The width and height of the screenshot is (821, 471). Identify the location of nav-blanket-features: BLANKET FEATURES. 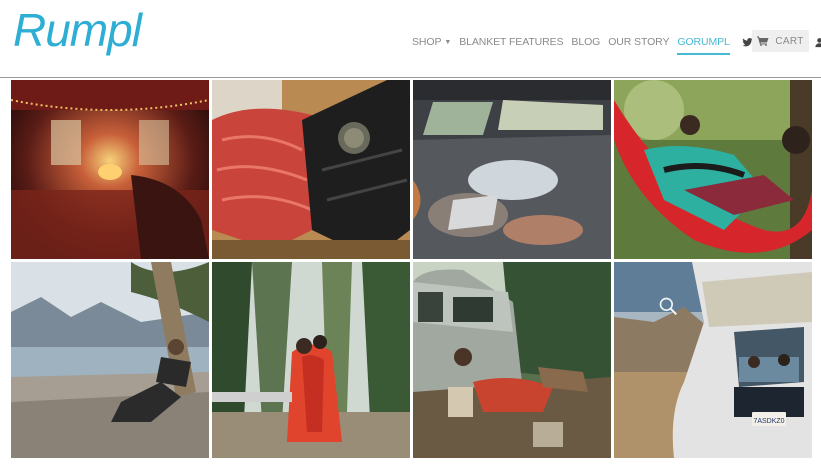
(511, 42).